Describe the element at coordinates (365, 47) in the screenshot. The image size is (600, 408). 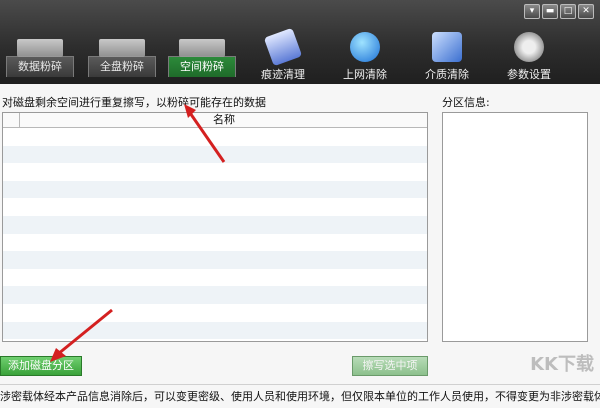
I see `globe-icon` at that location.